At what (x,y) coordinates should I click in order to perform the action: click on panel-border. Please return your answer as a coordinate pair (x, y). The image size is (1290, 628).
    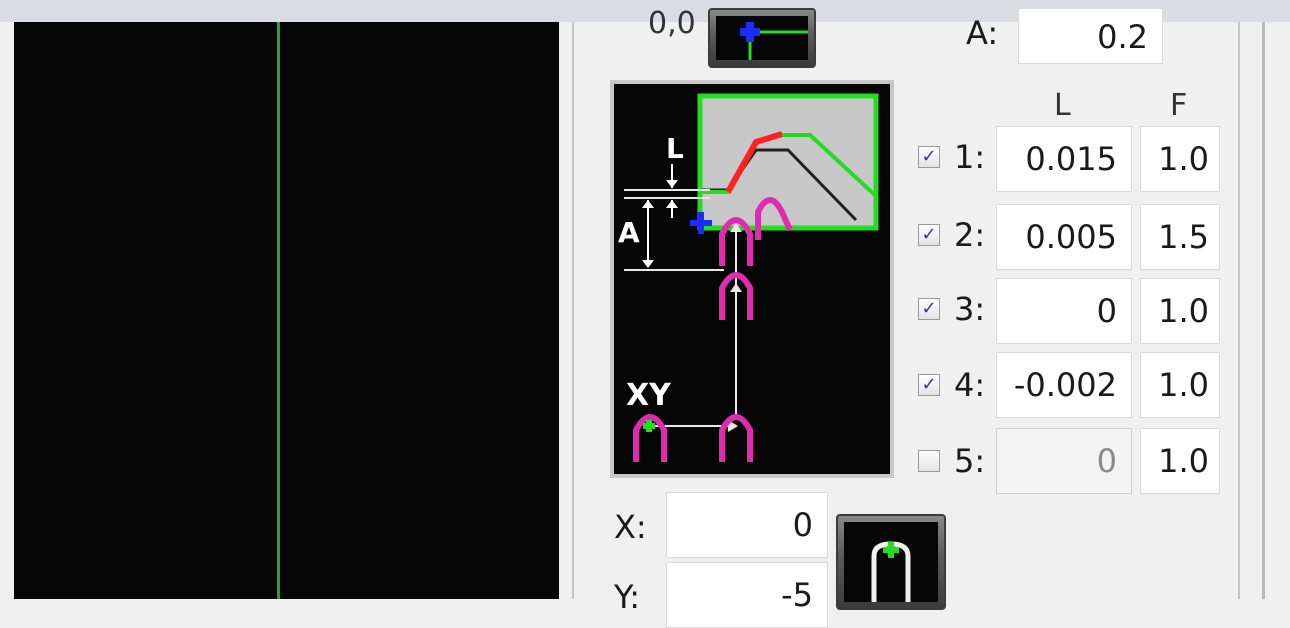
    Looking at the image, I should click on (1263, 310).